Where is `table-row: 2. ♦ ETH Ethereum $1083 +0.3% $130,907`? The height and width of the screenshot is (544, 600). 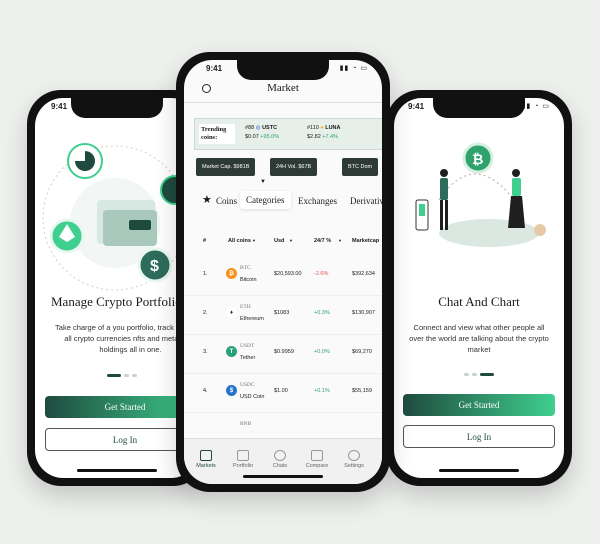 table-row: 2. ♦ ETH Ethereum $1083 +0.3% $130,907 is located at coordinates (283, 315).